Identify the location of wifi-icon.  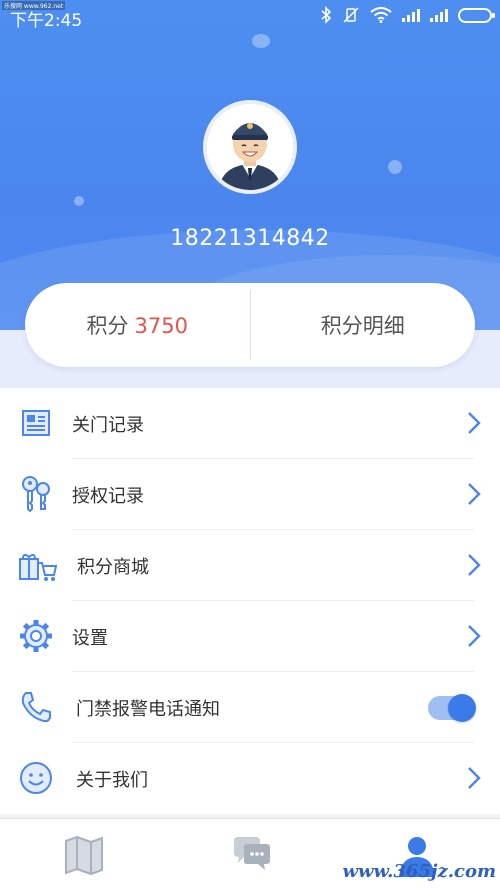
(381, 15).